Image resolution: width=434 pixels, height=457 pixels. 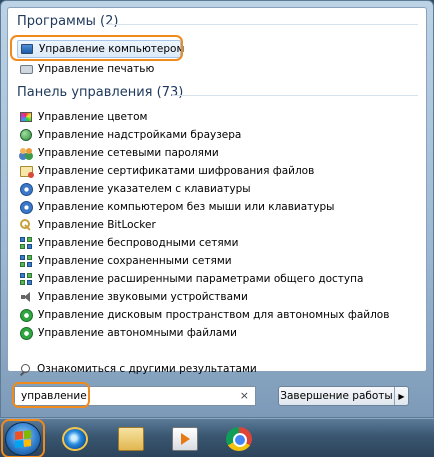 What do you see at coordinates (295, 95) in the screenshot?
I see `control-panel-divider` at bounding box center [295, 95].